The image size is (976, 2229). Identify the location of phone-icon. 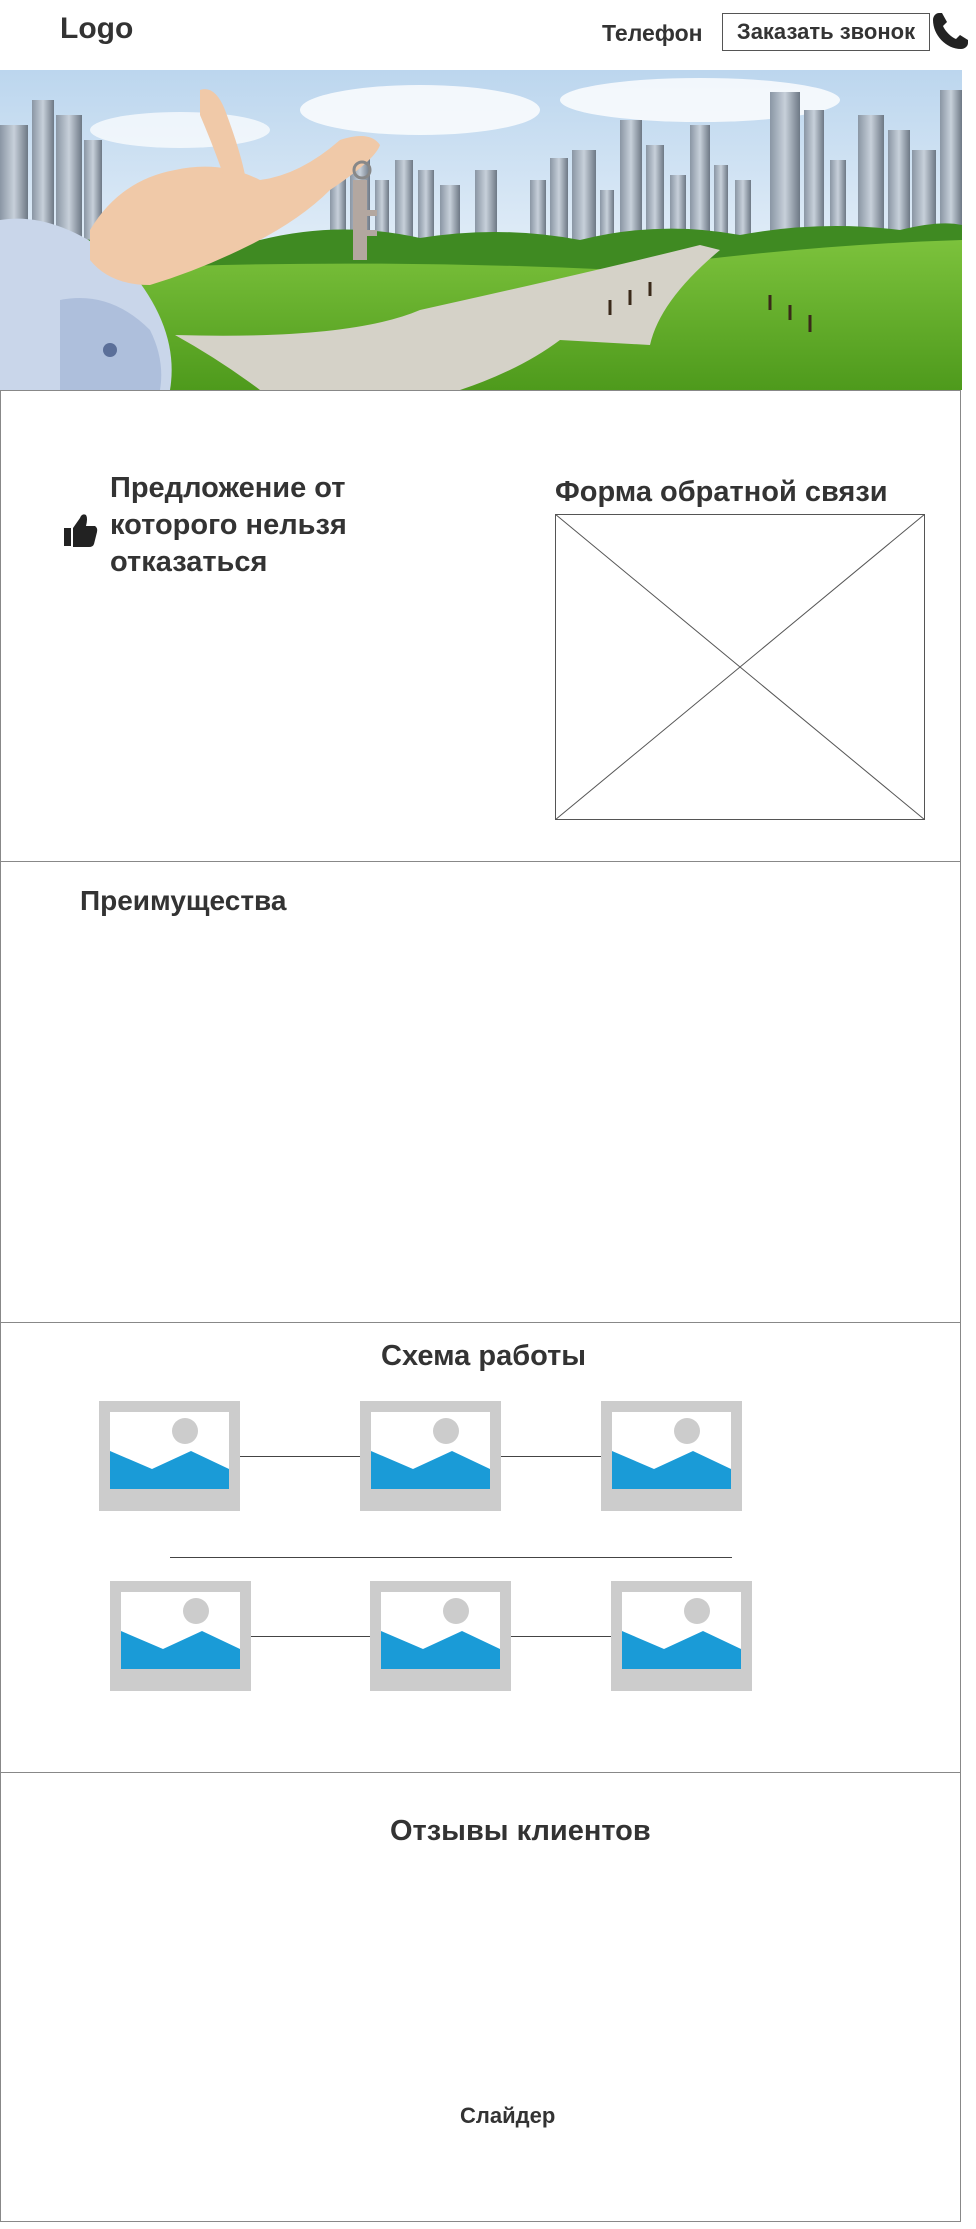
(950, 31).